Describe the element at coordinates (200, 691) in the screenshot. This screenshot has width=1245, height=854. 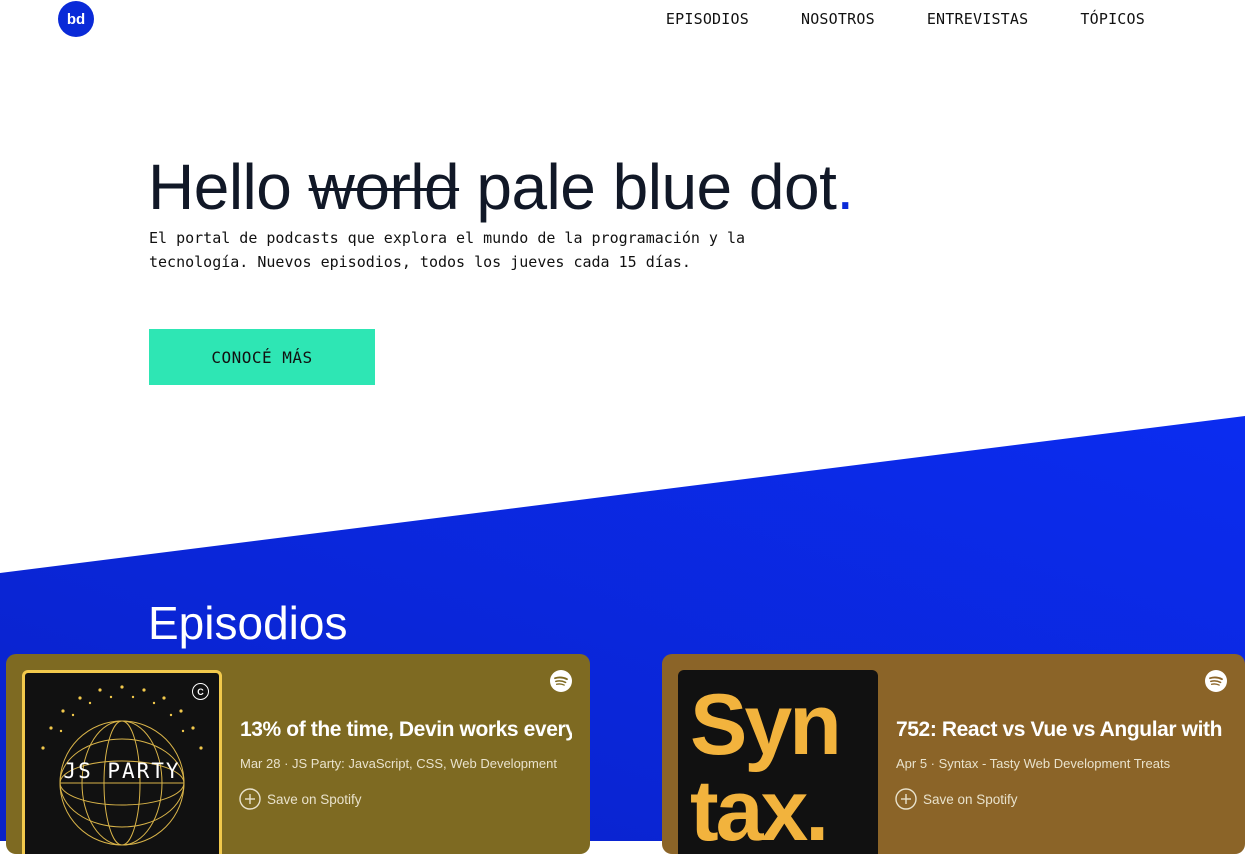
I see `cover-badge: C` at that location.